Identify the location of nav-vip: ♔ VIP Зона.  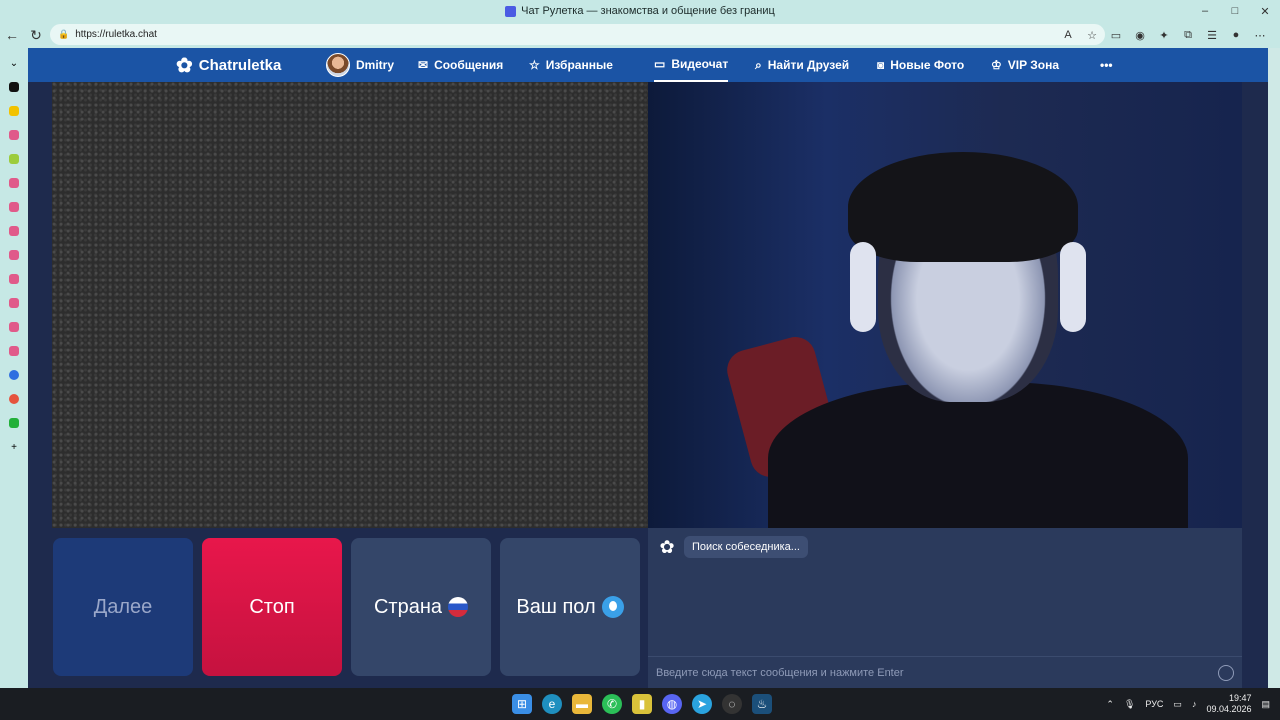
(1025, 65).